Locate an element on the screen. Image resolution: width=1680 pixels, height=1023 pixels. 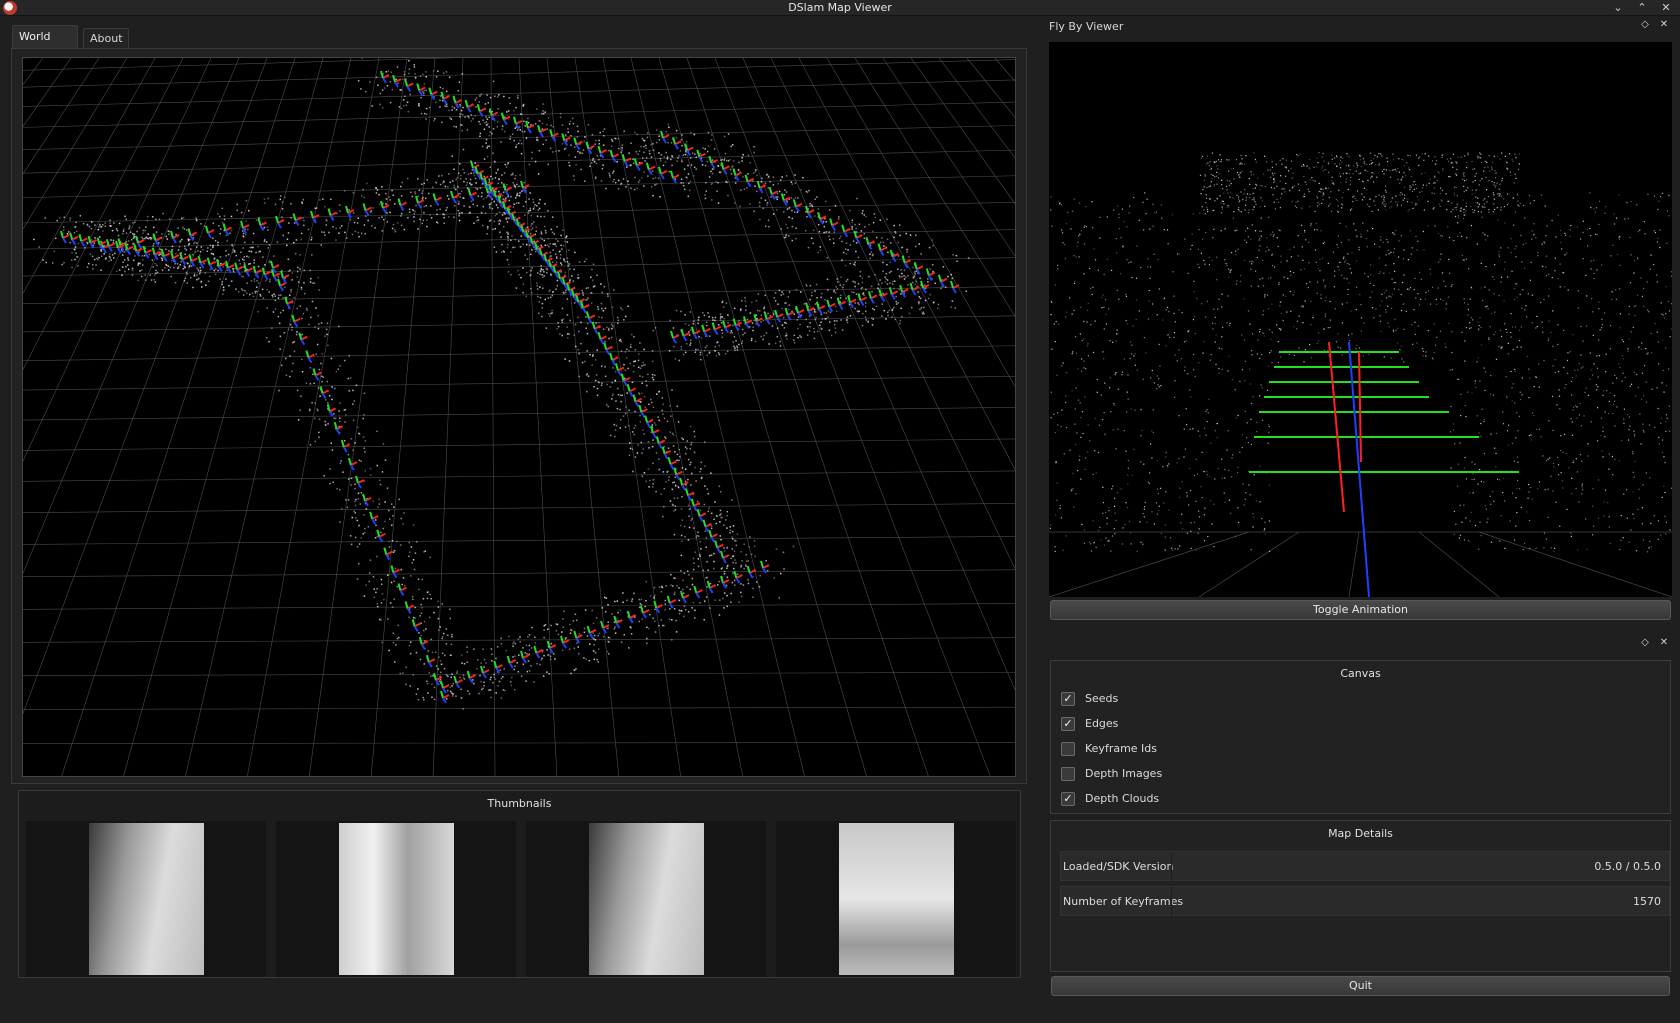
seeds-checkbox: ✓ is located at coordinates (1068, 699).